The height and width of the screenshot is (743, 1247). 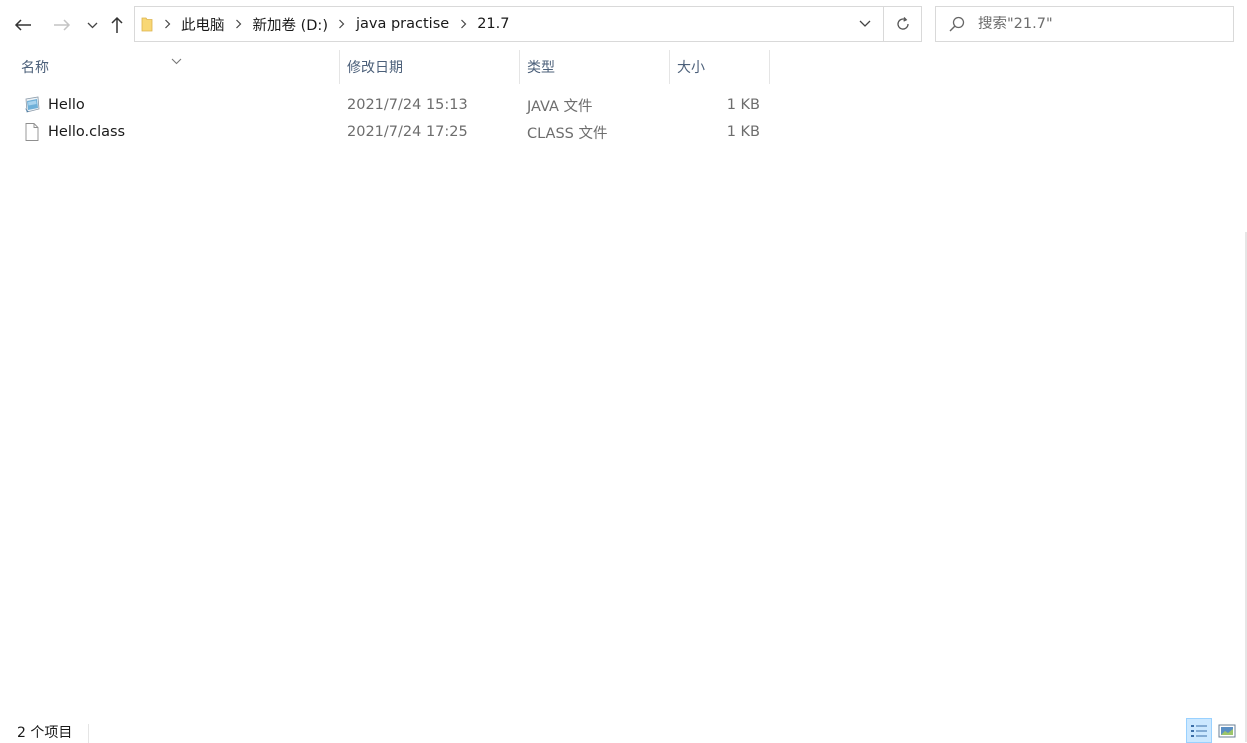 What do you see at coordinates (957, 24) in the screenshot?
I see `search-icon` at bounding box center [957, 24].